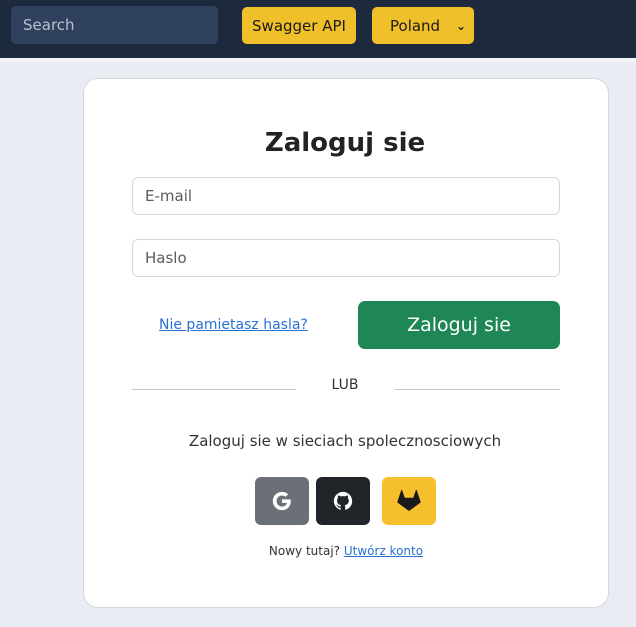 Image resolution: width=636 pixels, height=627 pixels. I want to click on email-field, so click(346, 196).